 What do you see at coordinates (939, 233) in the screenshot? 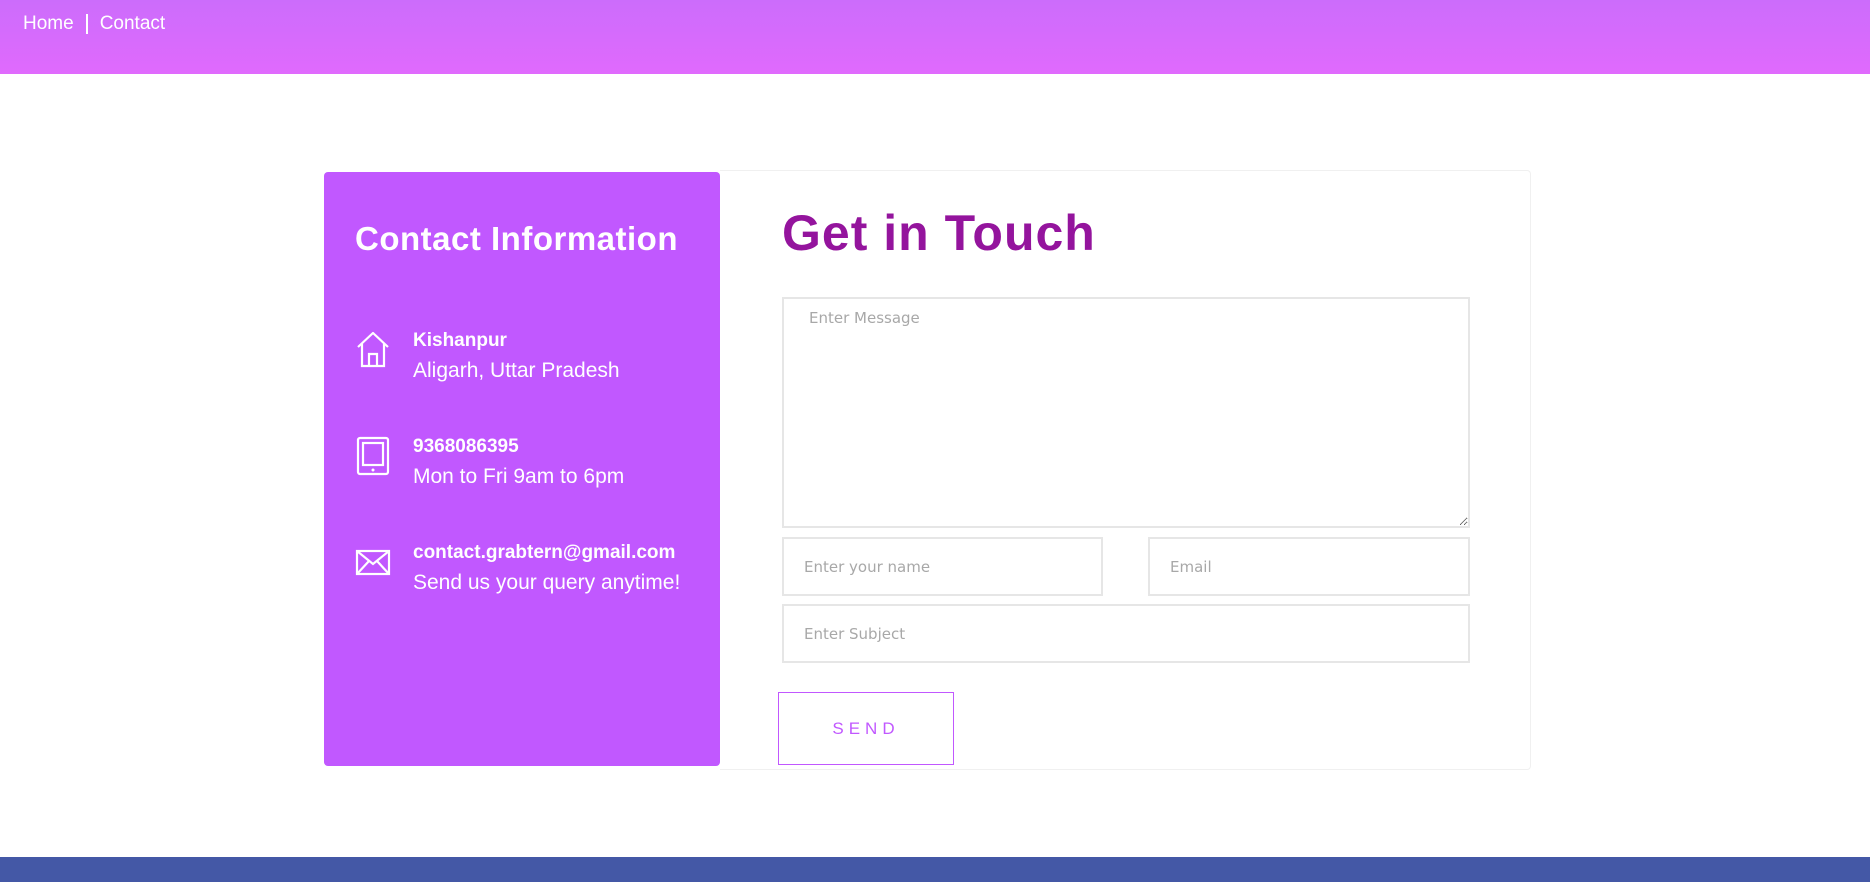
I see `form-title: Get in Touch` at bounding box center [939, 233].